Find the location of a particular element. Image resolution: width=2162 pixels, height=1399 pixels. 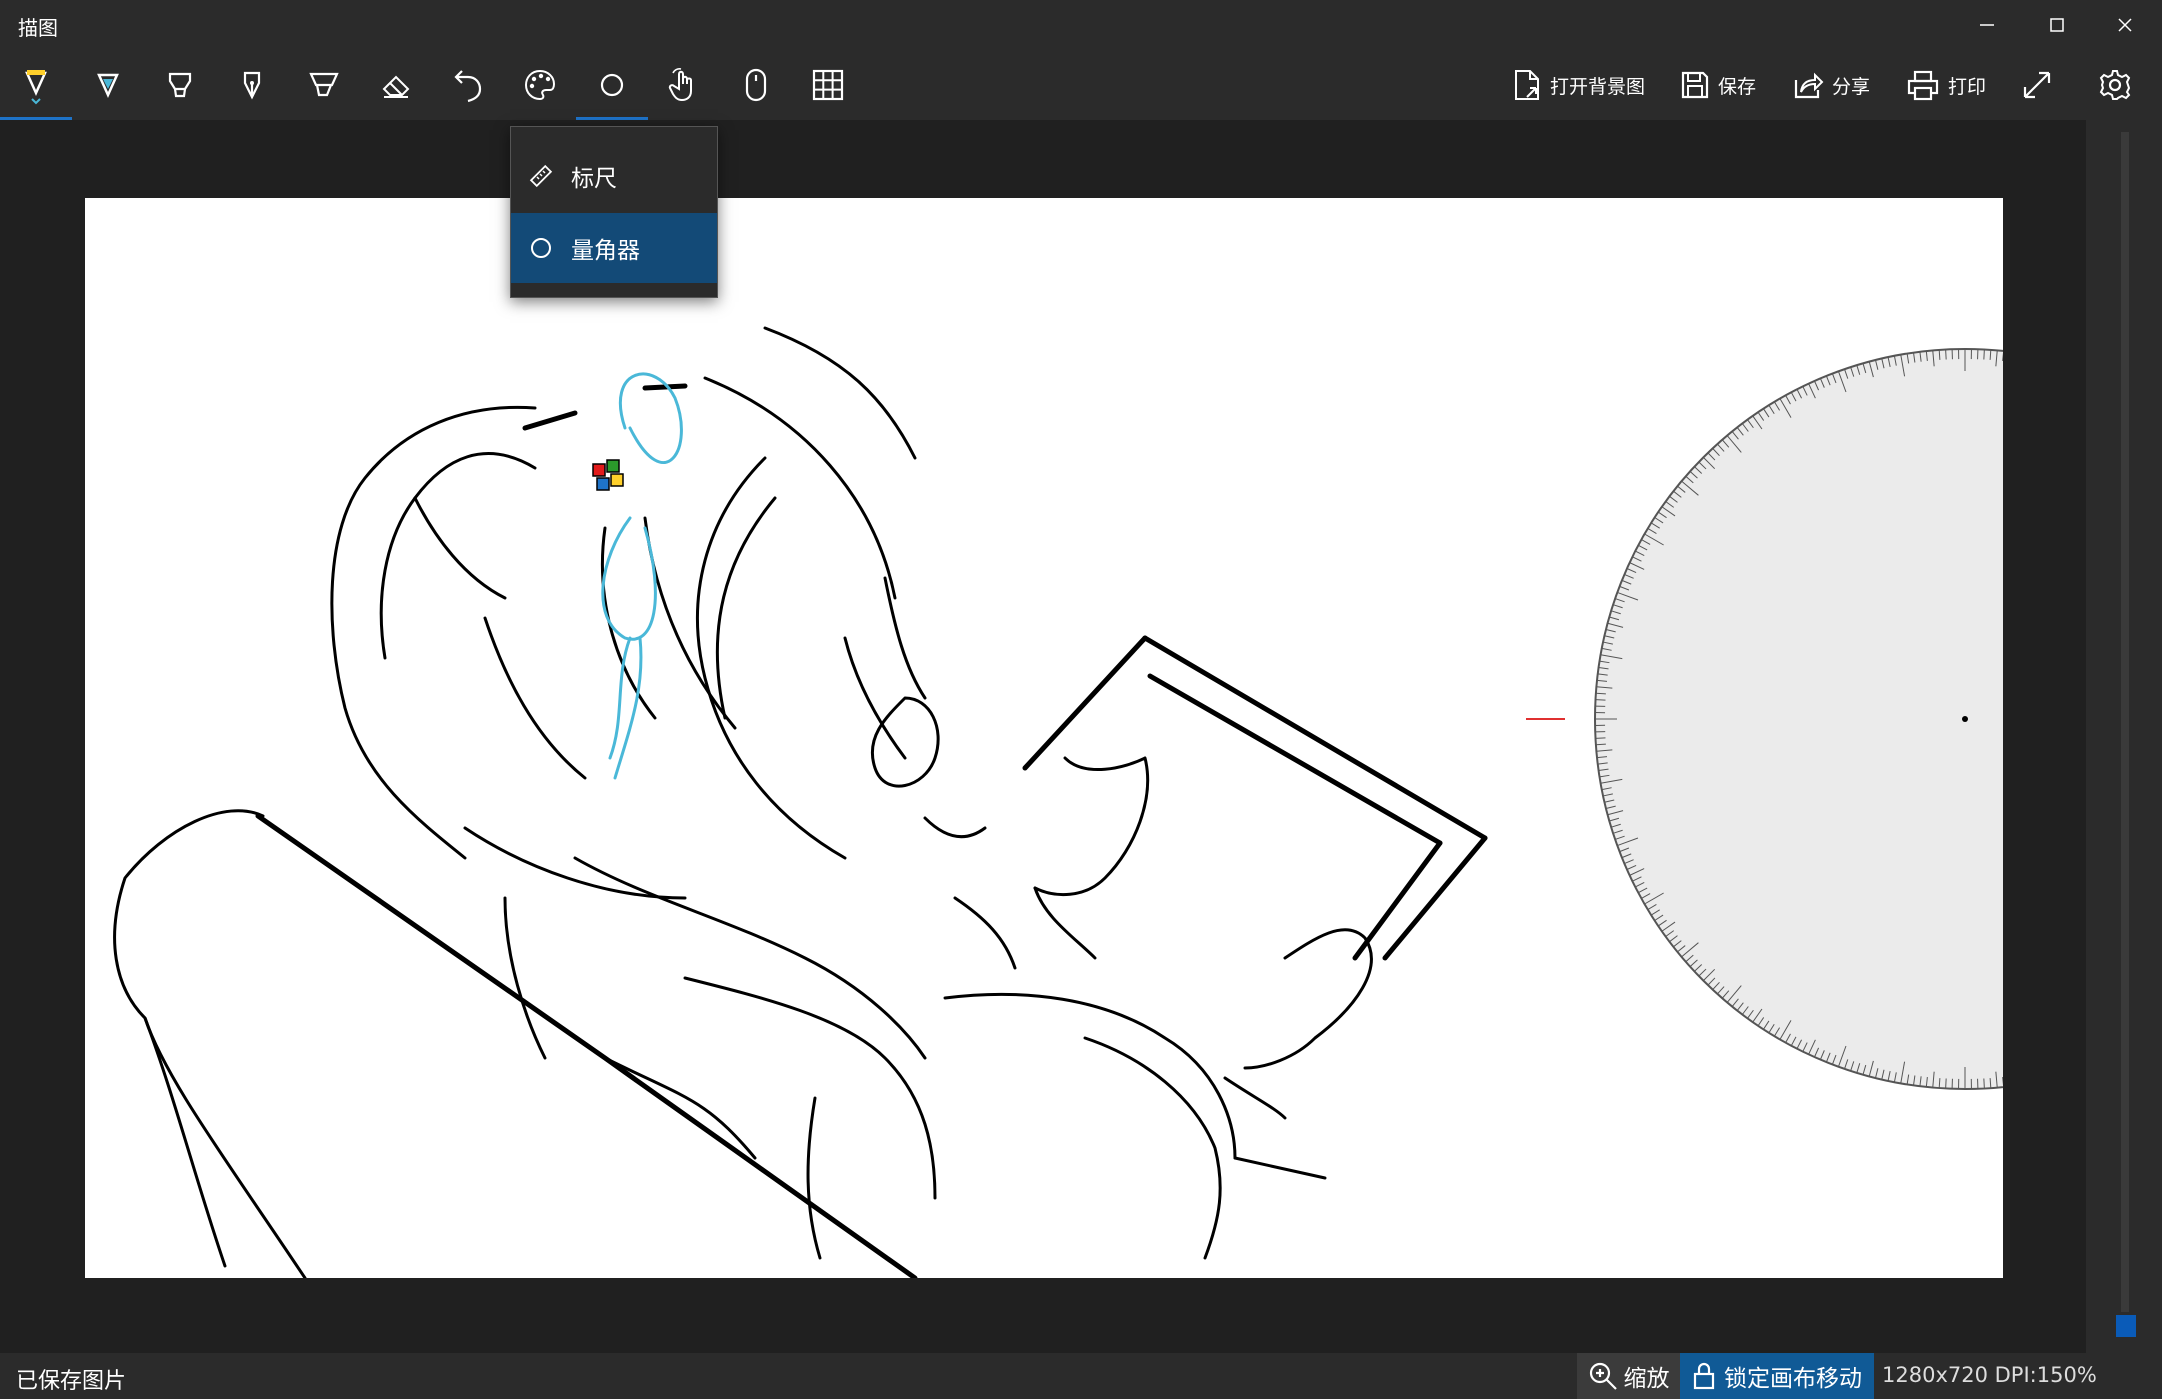

protractor-icon is located at coordinates (541, 248).